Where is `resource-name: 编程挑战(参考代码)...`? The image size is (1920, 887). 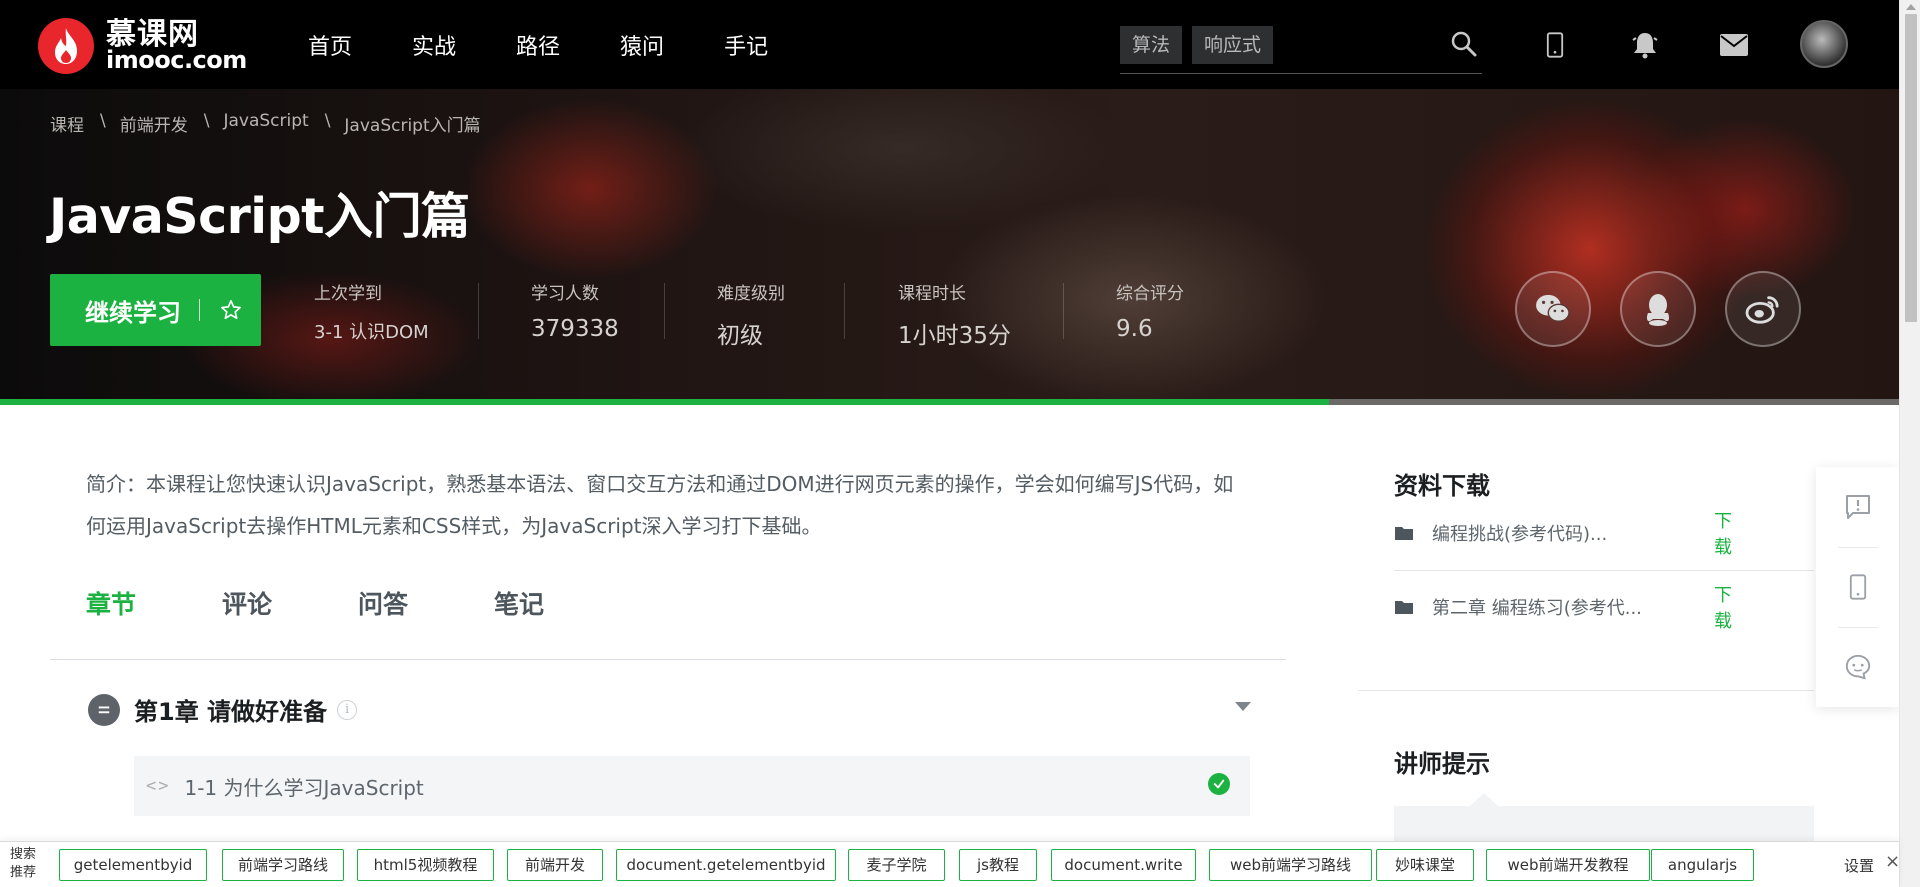 resource-name: 编程挑战(参考代码)... is located at coordinates (1520, 534).